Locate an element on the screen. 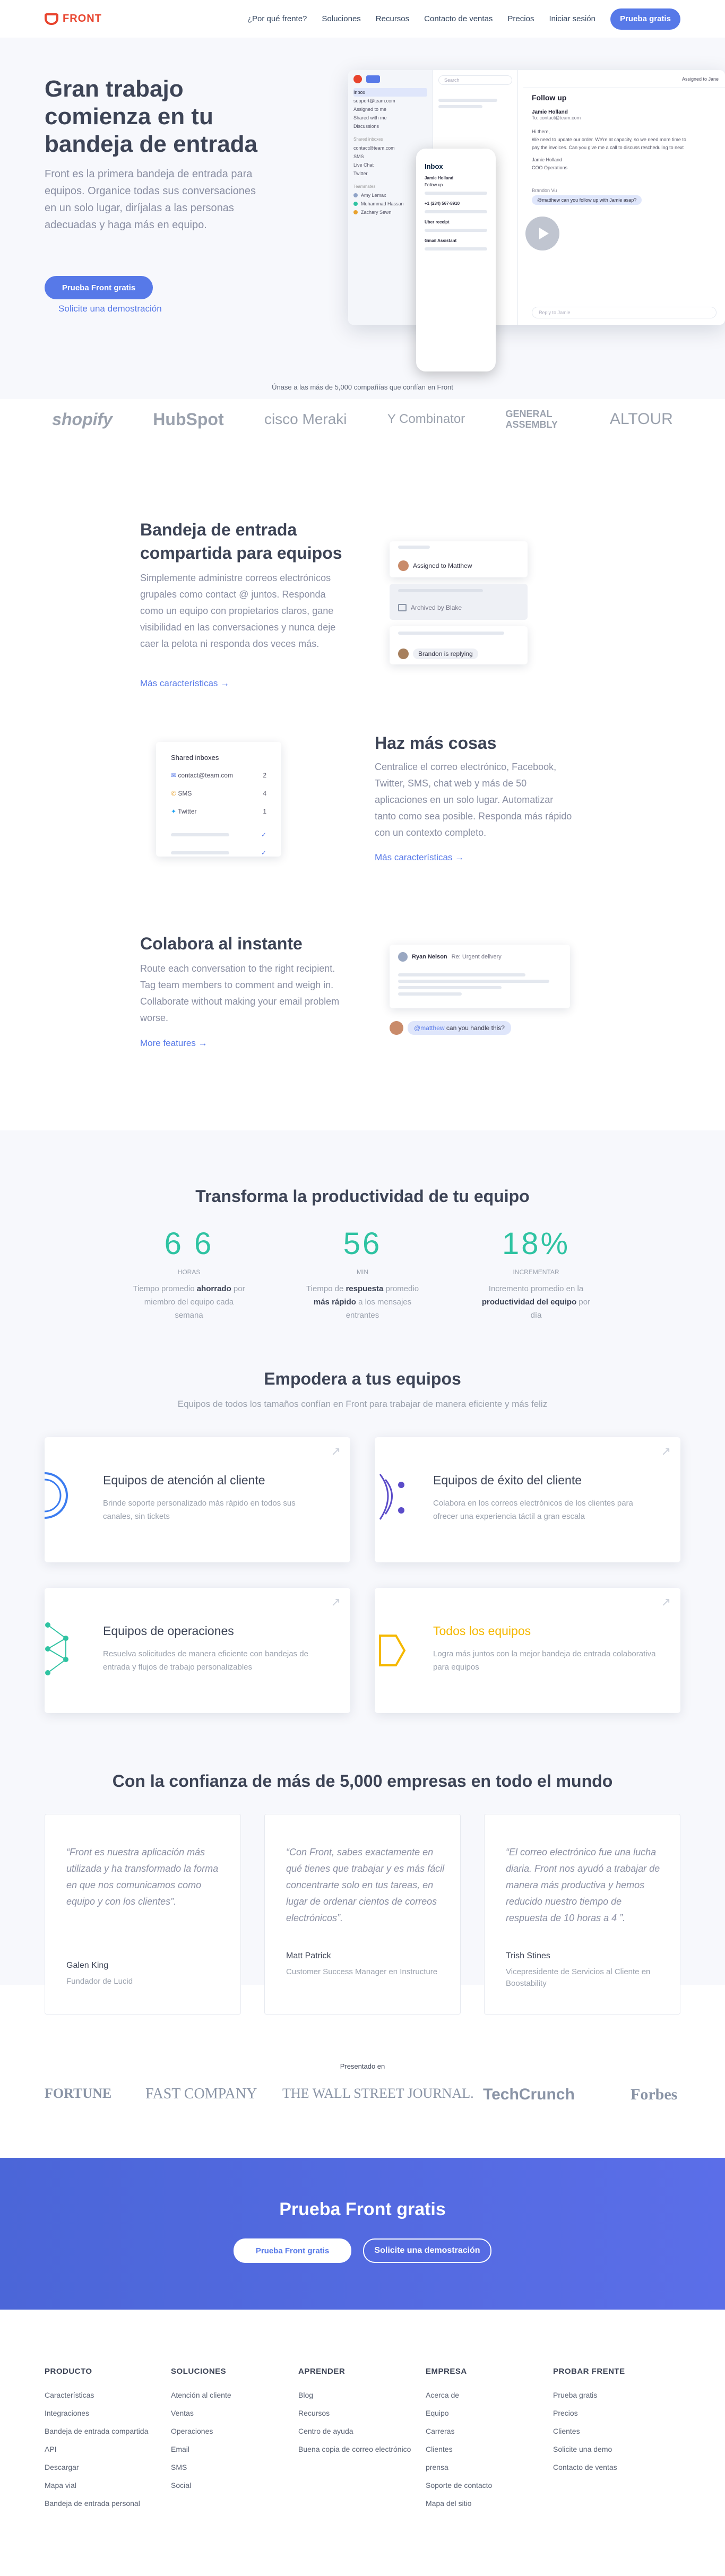 This screenshot has height=2576, width=725. footer-link: Social is located at coordinates (234, 2490).